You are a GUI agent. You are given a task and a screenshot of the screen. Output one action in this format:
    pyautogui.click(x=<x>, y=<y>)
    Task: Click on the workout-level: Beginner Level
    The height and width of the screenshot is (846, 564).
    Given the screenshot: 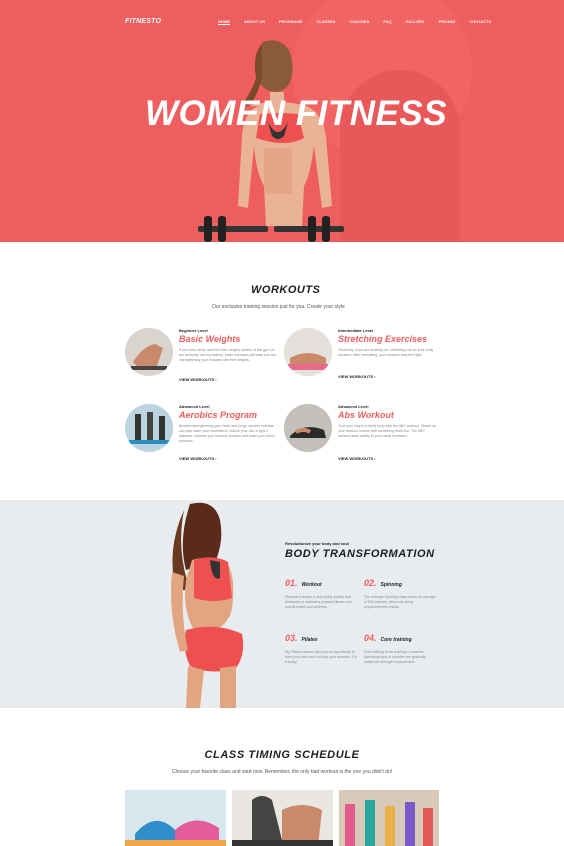 What is the action you would take?
    pyautogui.click(x=193, y=330)
    